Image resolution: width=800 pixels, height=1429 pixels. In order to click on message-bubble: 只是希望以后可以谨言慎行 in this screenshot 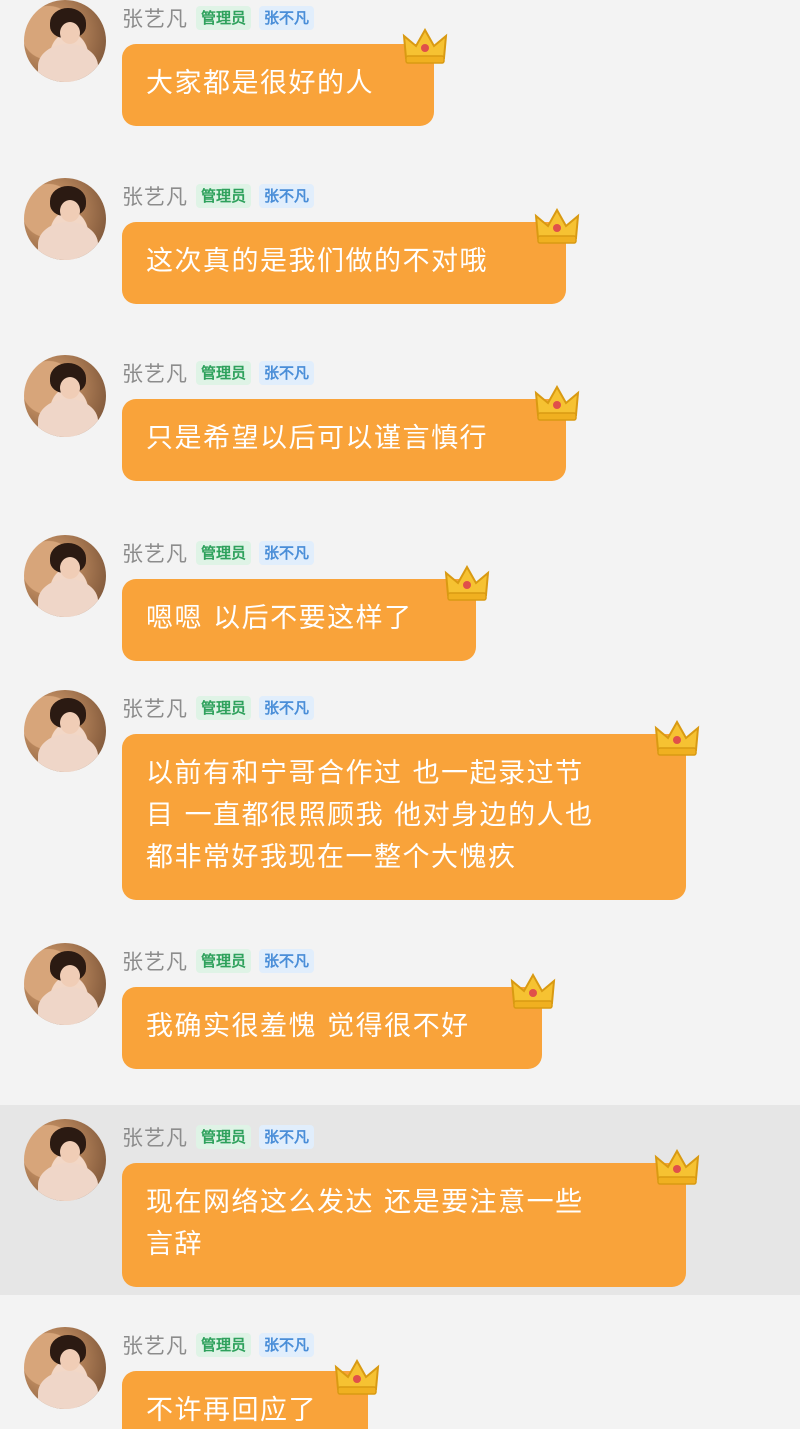, I will do `click(344, 440)`.